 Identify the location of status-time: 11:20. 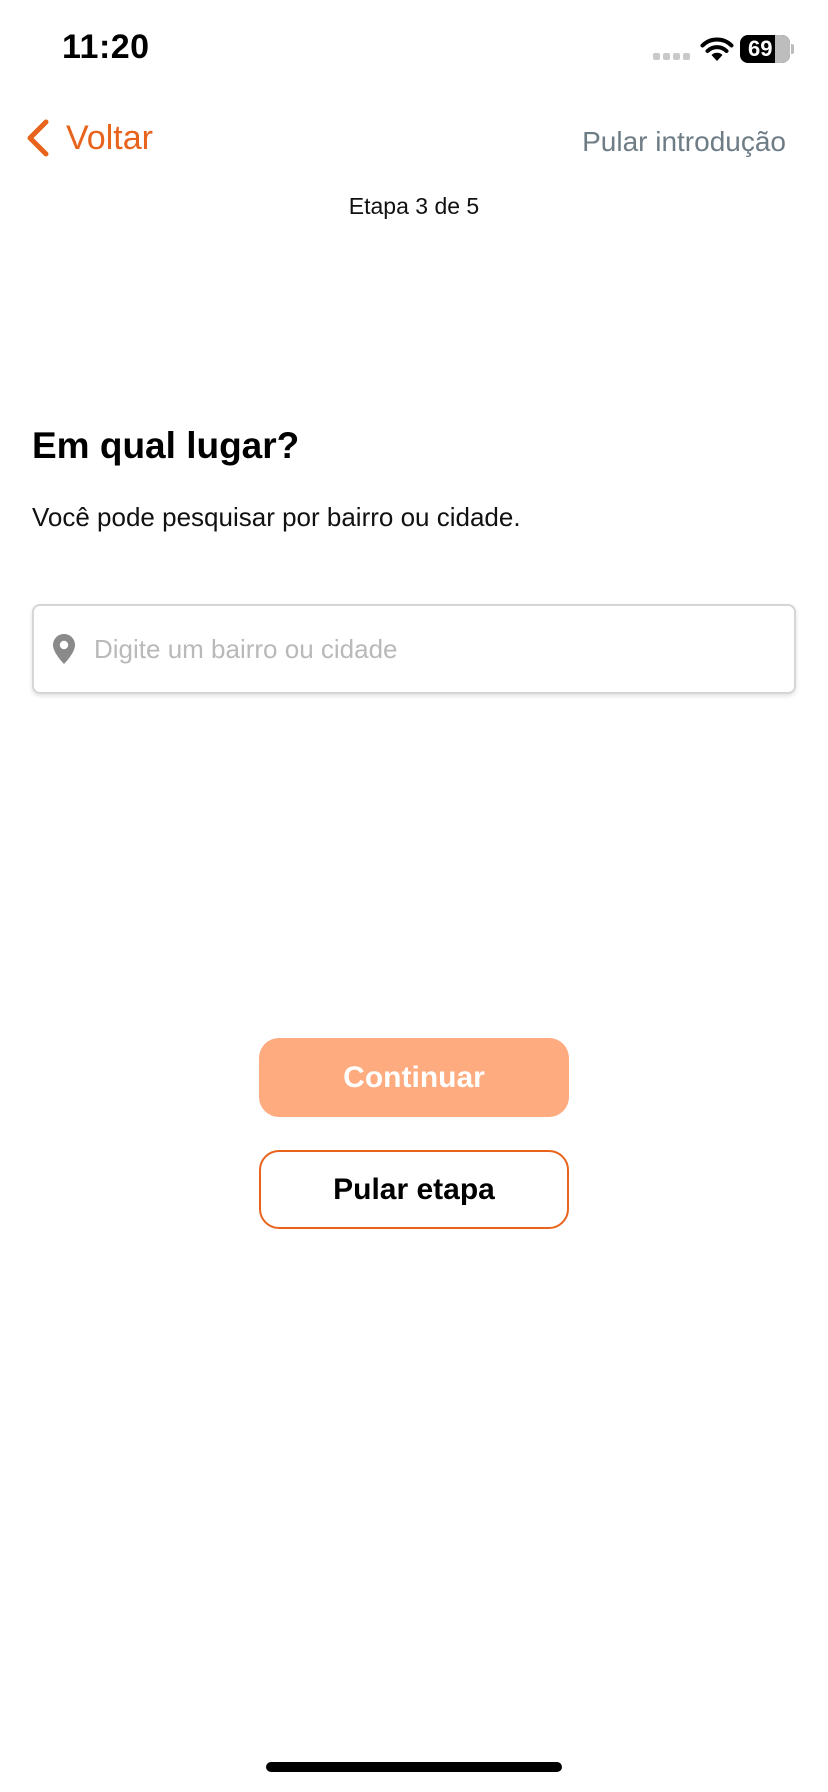
(106, 47).